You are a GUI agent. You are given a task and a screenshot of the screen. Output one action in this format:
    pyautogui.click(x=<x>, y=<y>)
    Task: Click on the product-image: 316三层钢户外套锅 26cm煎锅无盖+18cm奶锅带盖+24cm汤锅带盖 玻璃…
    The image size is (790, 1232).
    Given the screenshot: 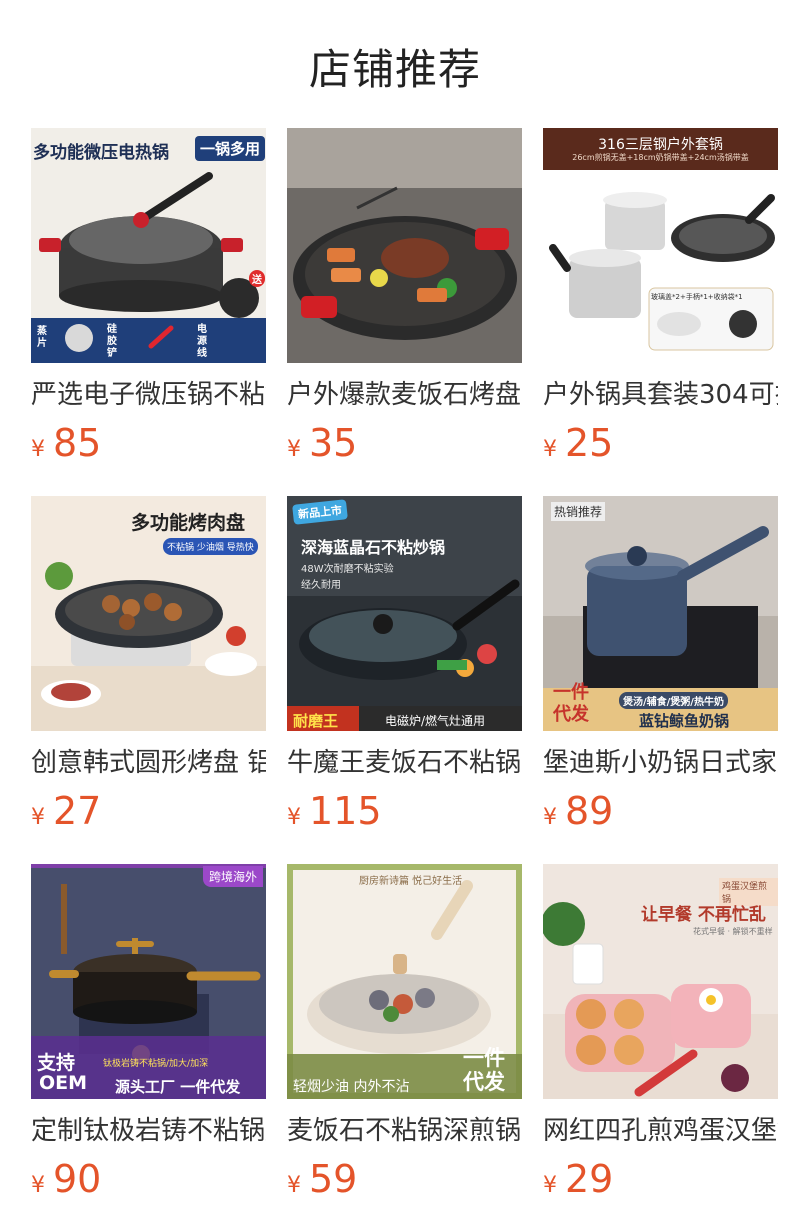 What is the action you would take?
    pyautogui.click(x=660, y=245)
    